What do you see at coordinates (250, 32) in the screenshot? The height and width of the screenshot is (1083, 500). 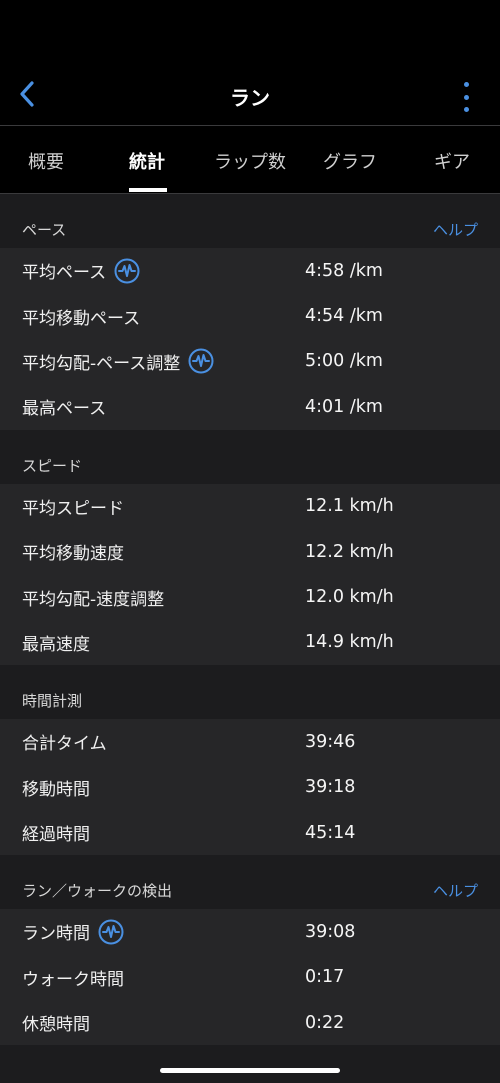 I see `status-bar` at bounding box center [250, 32].